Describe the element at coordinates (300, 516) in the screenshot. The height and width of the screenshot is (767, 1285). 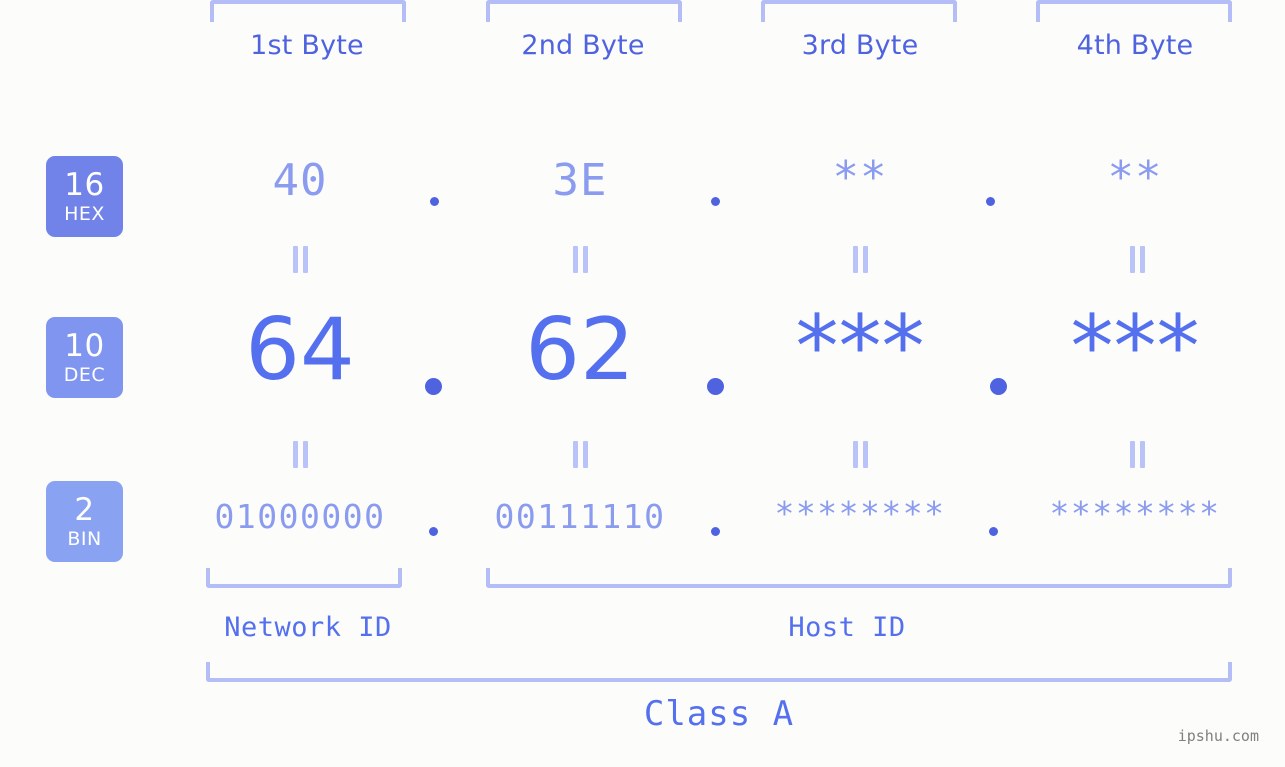
I see `bin-byte-1-value: 01000000` at that location.